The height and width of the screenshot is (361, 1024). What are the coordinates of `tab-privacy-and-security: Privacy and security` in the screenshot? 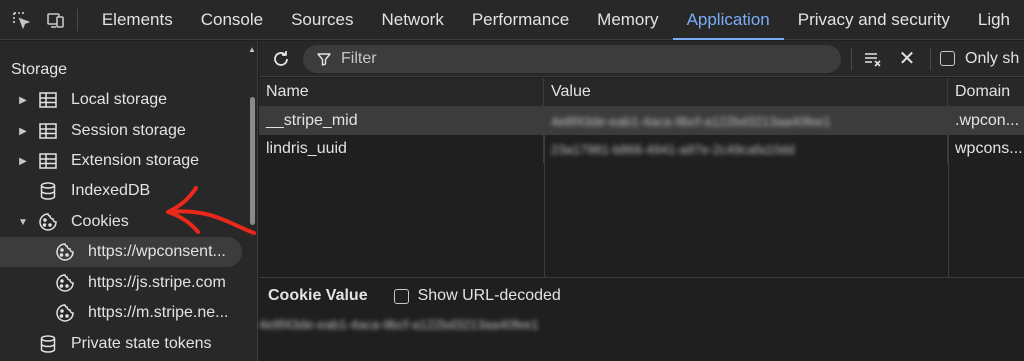 It's located at (874, 20).